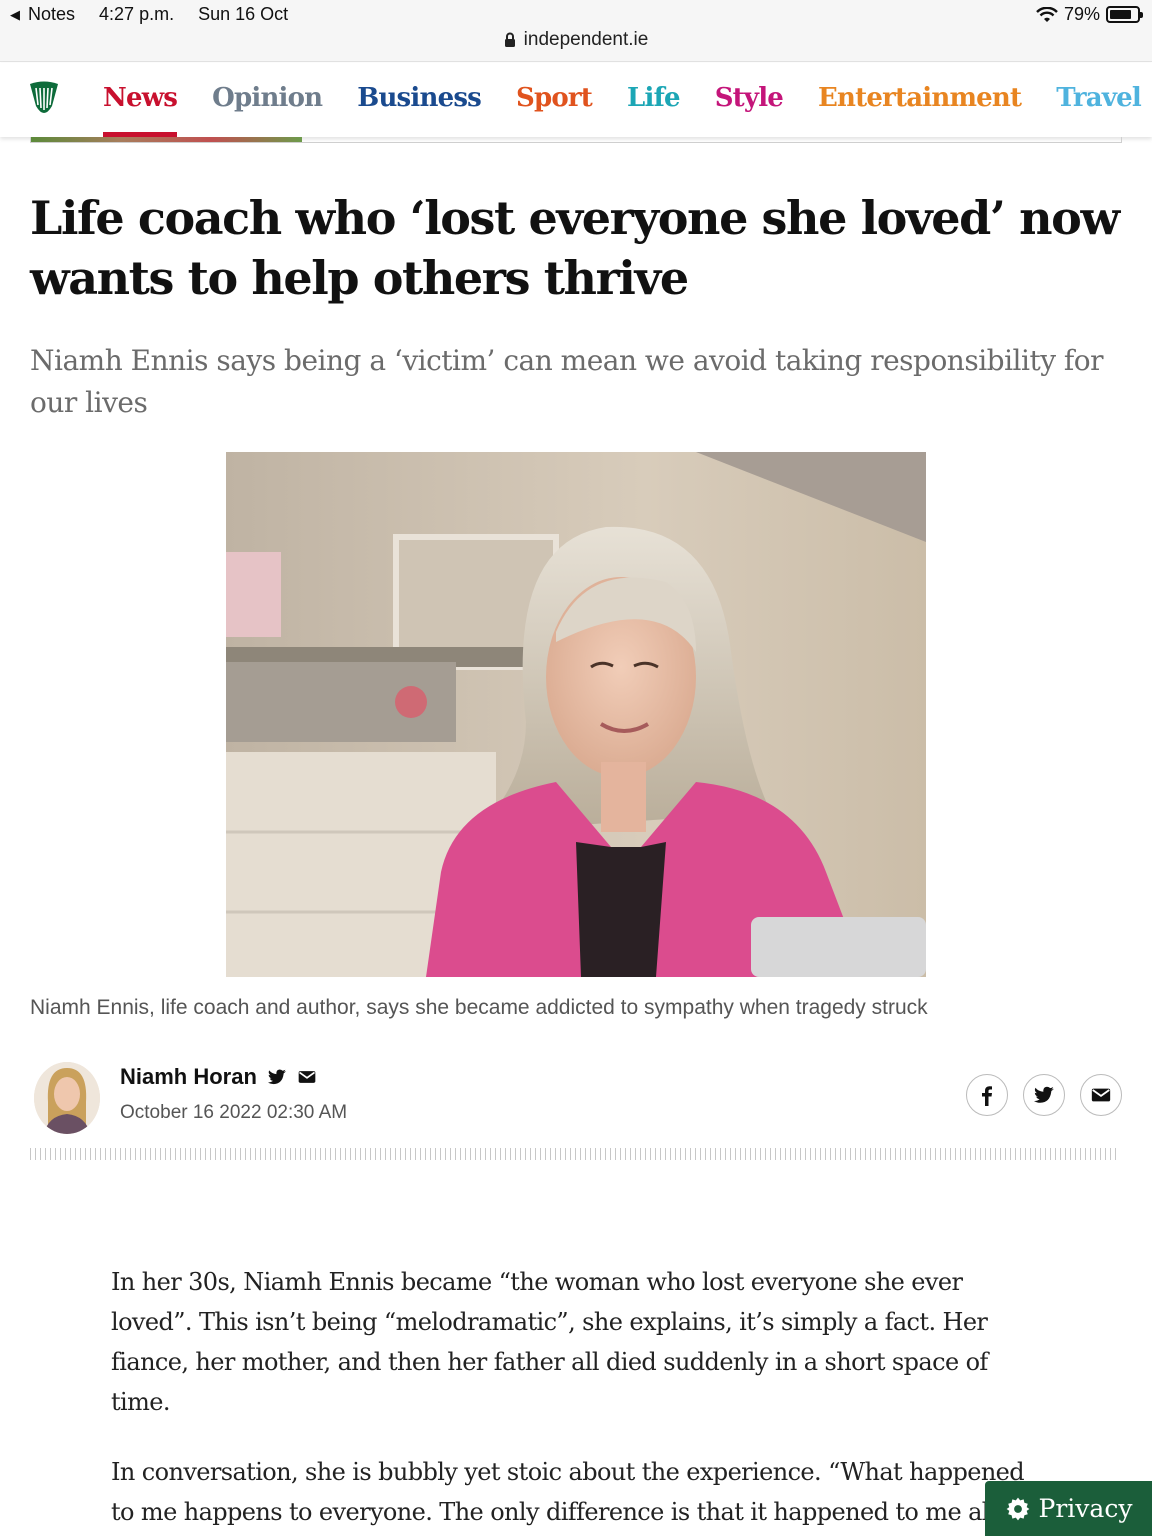  Describe the element at coordinates (188, 1077) in the screenshot. I see `author-name: Niamh Horan` at that location.